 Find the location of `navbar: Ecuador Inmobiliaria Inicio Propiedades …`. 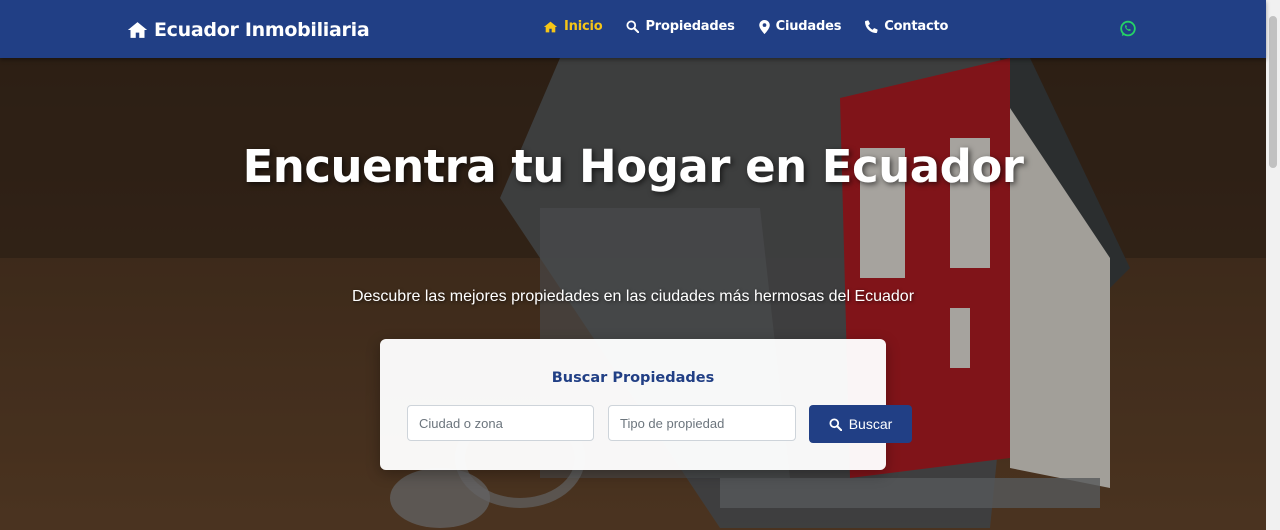

navbar: Ecuador Inmobiliaria Inicio Propiedades … is located at coordinates (633, 29).